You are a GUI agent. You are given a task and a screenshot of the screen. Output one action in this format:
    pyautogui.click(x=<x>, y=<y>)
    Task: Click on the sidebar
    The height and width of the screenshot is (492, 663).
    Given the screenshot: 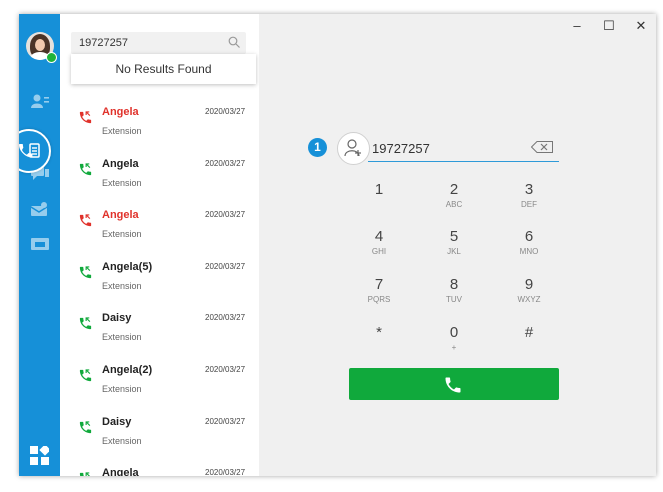 What is the action you would take?
    pyautogui.click(x=39, y=245)
    